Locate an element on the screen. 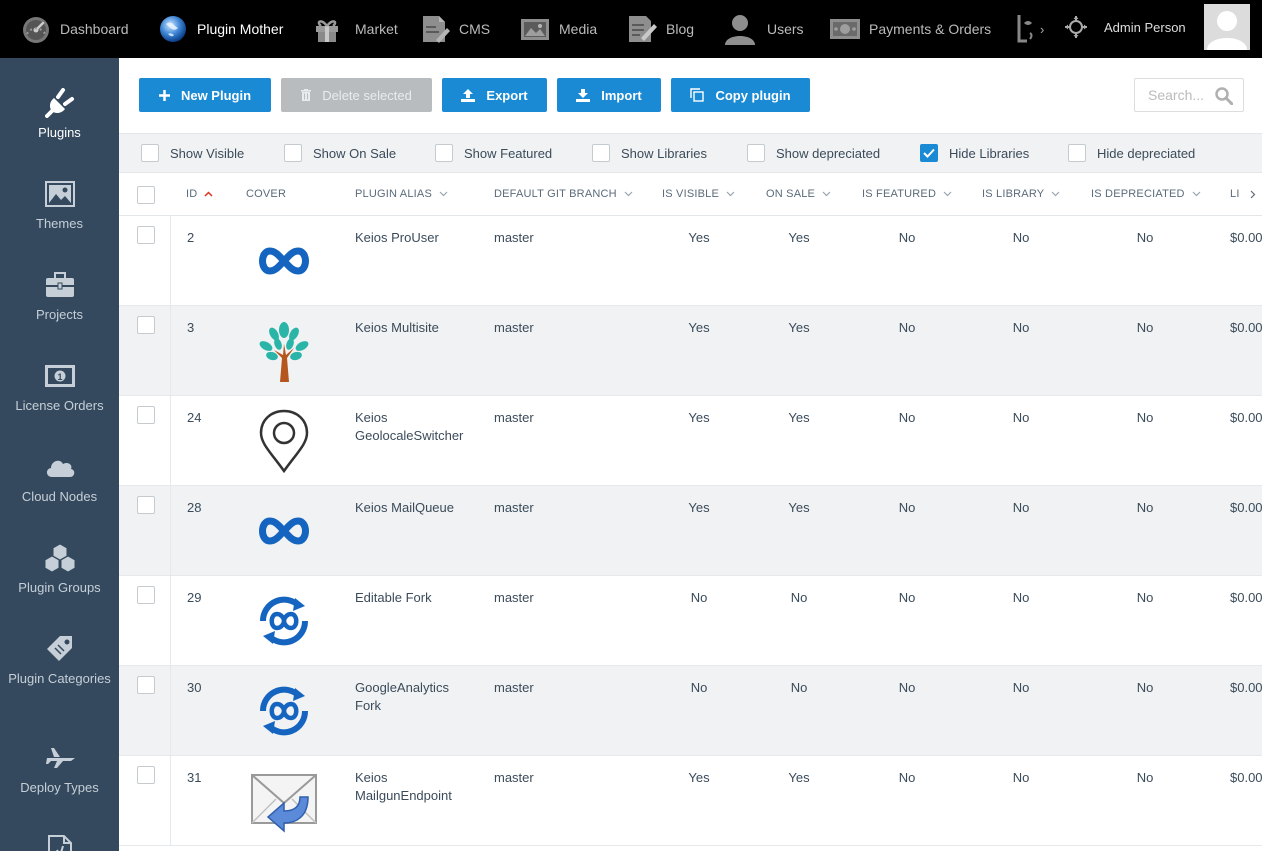 This screenshot has width=1262, height=851. nav-item-payments-orders: Payments & Orders is located at coordinates (910, 29).